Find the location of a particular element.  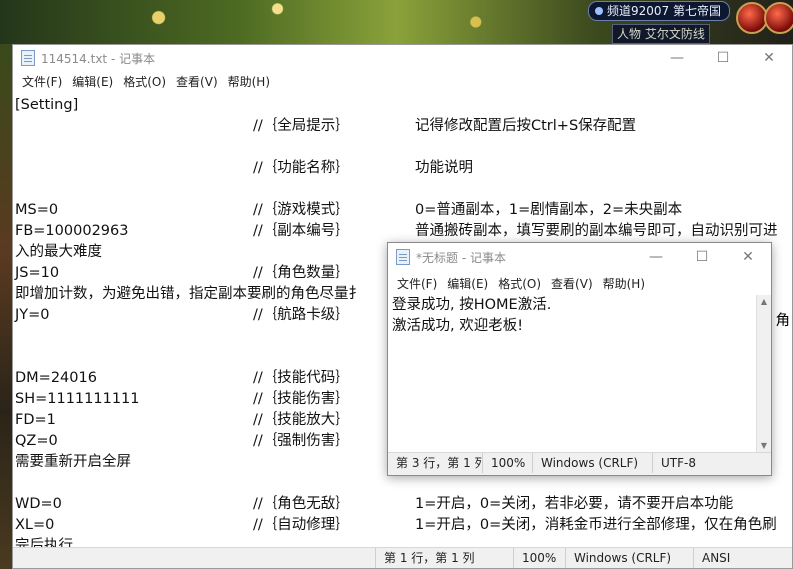

config-key: MS=0 is located at coordinates (37, 210).